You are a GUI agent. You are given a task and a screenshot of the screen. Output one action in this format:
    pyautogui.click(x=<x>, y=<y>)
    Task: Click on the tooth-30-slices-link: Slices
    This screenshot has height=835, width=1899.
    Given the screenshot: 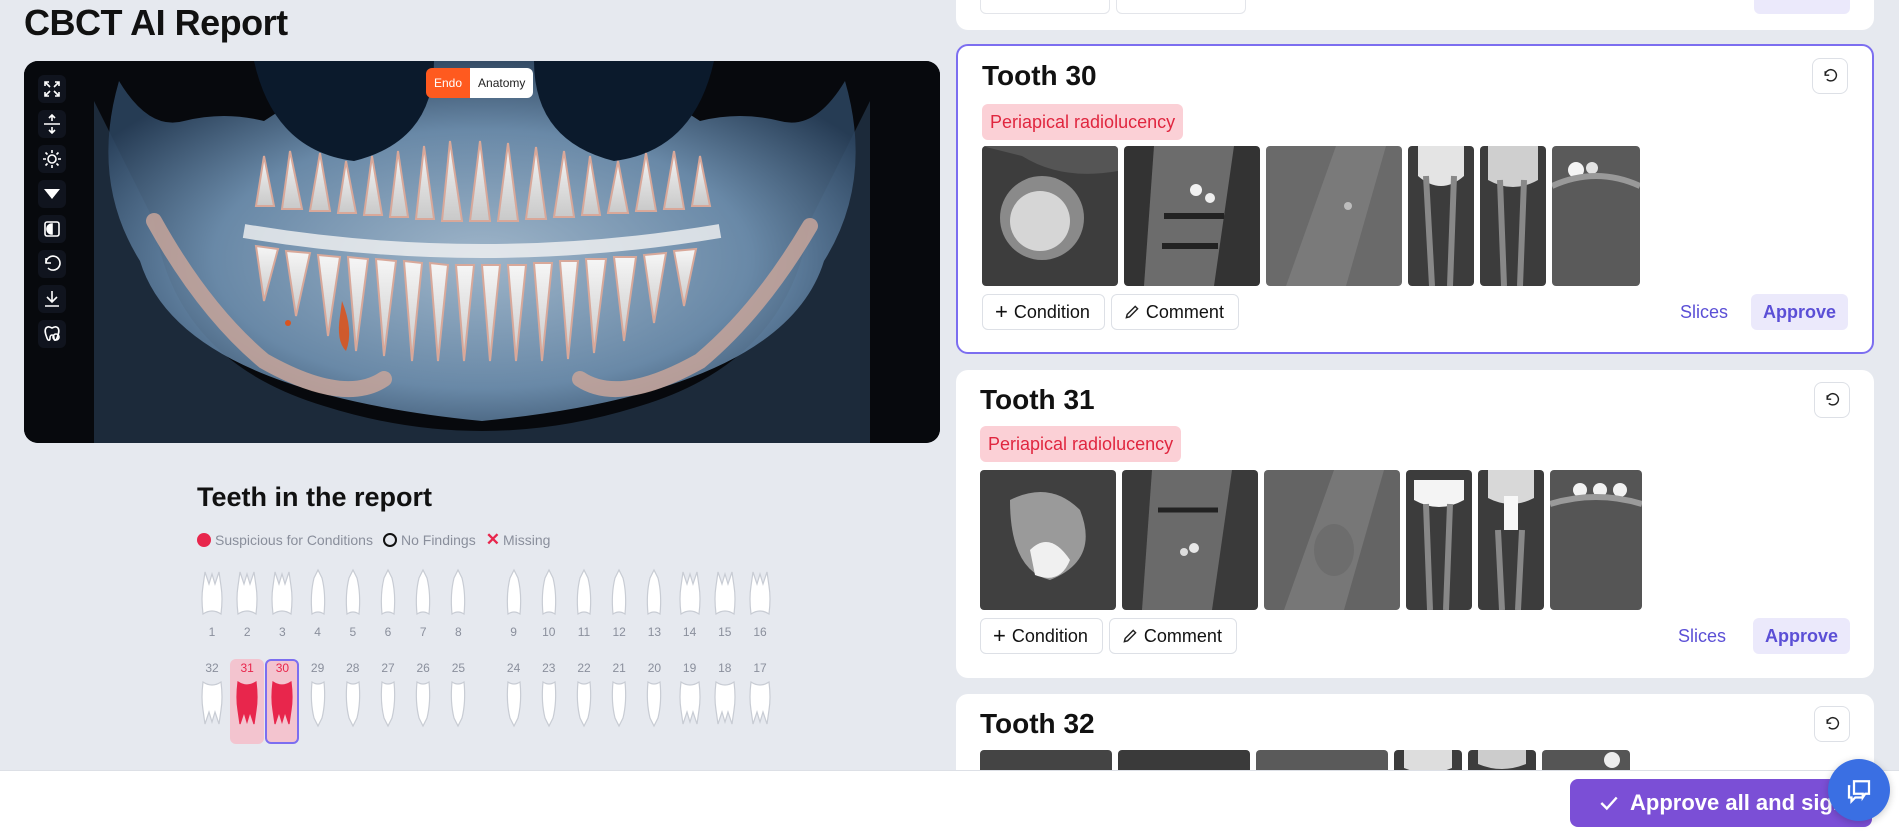 What is the action you would take?
    pyautogui.click(x=1704, y=312)
    